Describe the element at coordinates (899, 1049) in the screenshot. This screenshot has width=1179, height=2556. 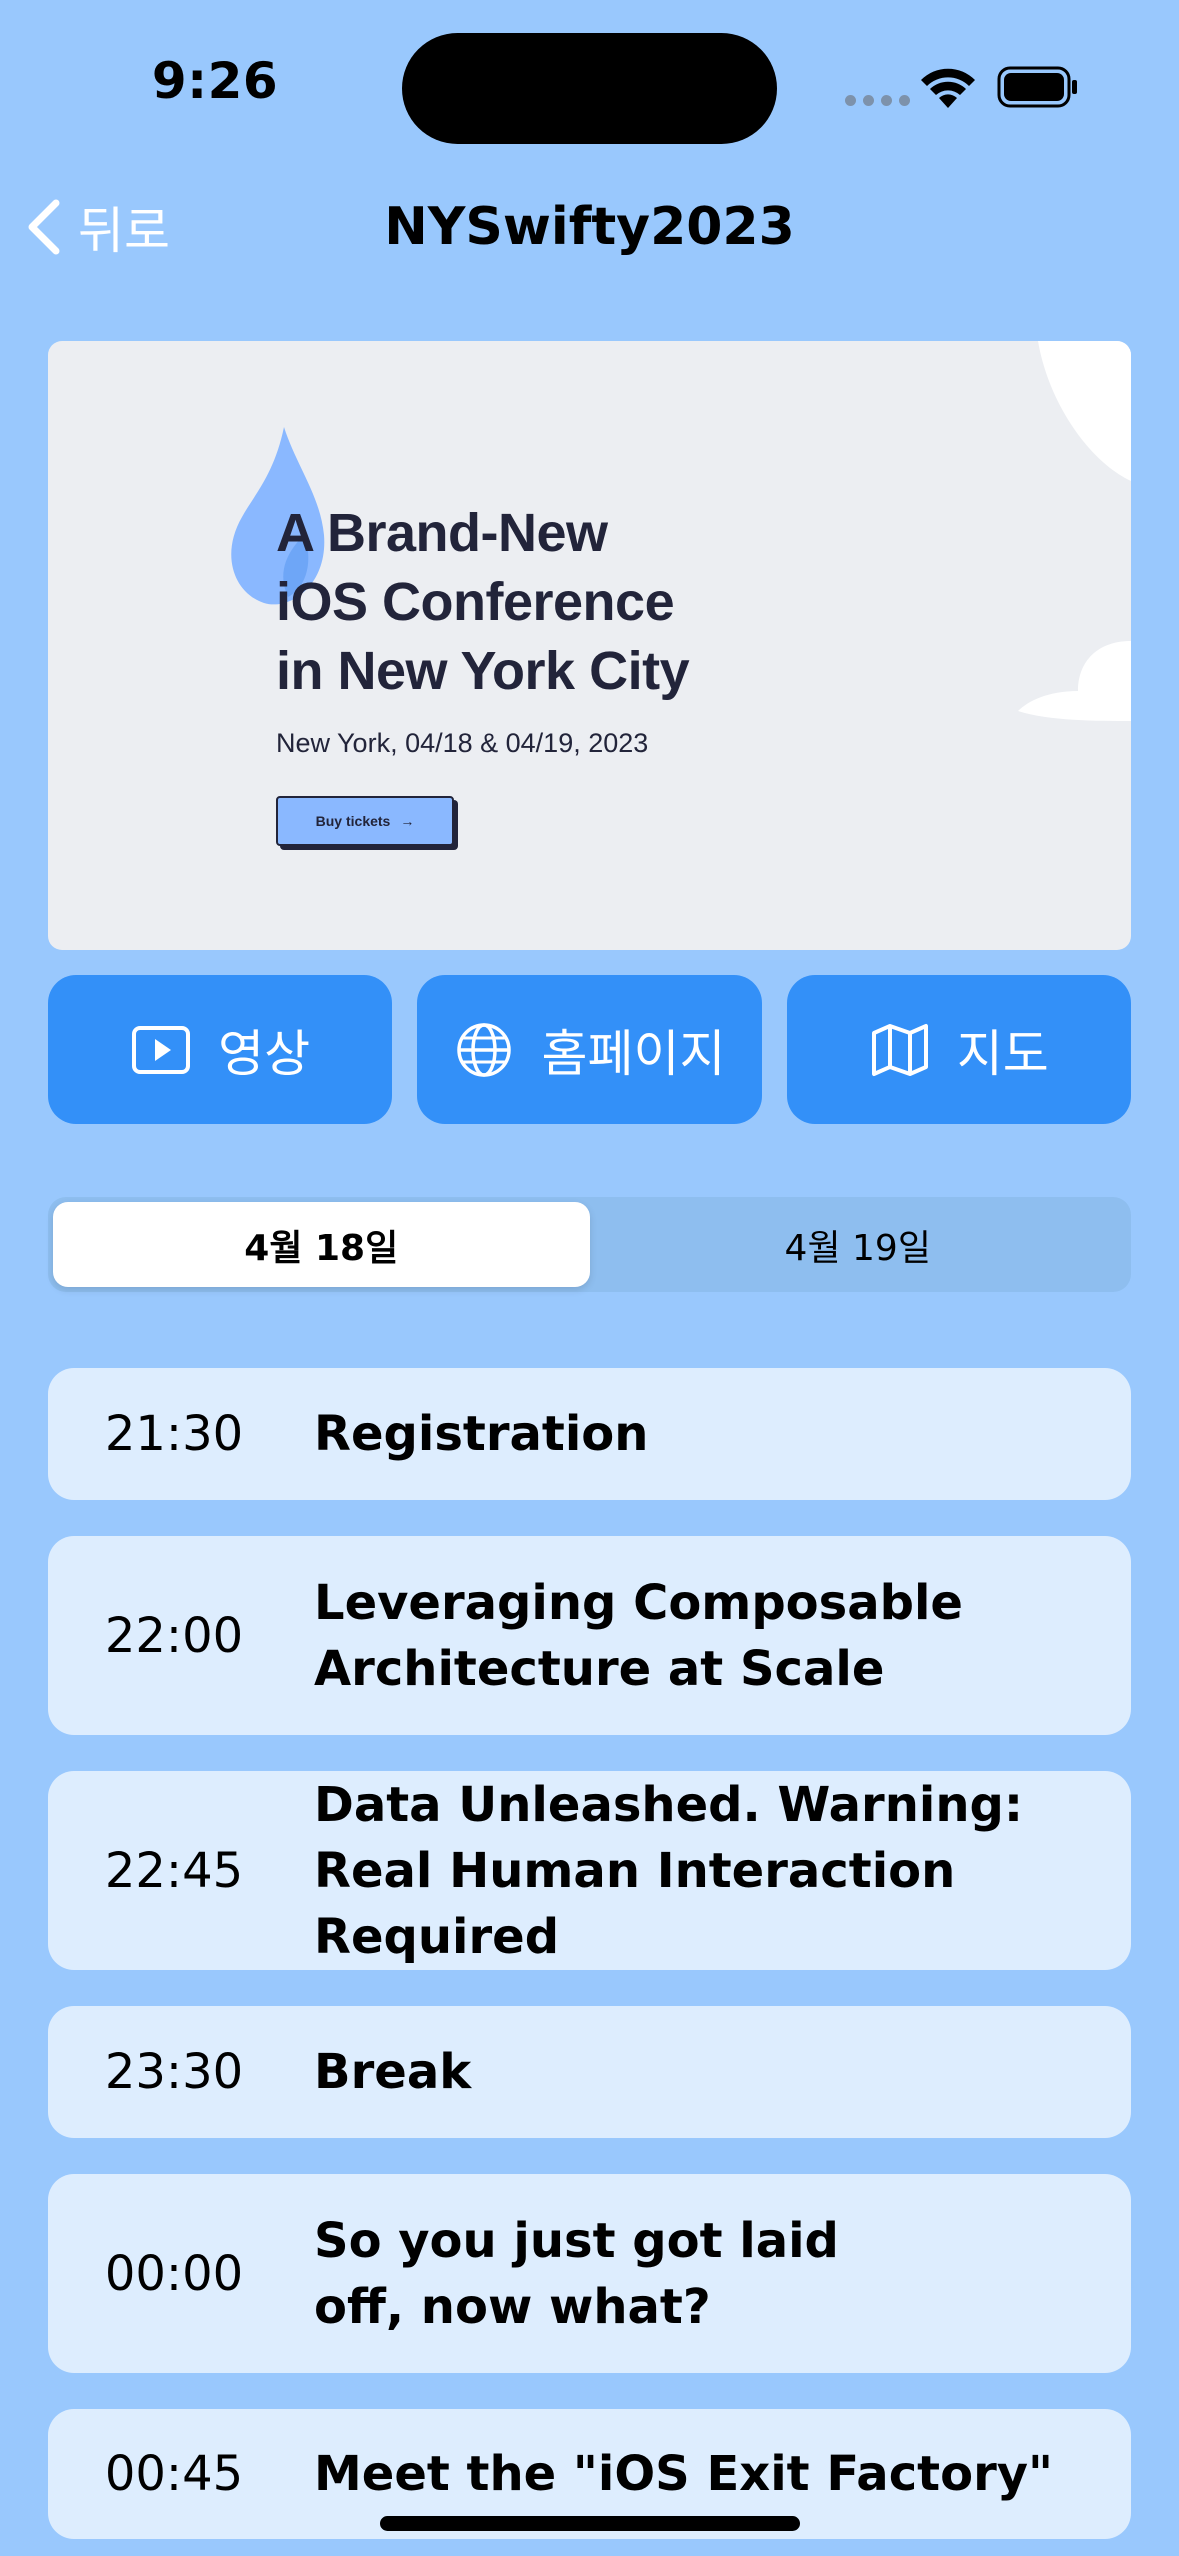
I see `map-icon` at that location.